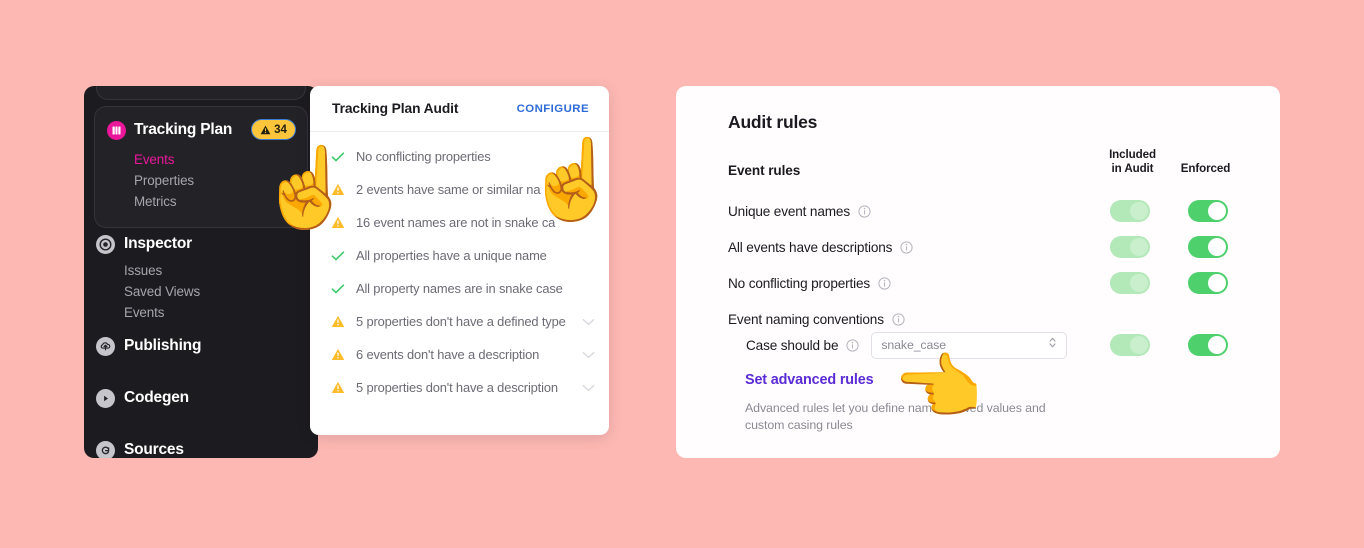 Image resolution: width=1364 pixels, height=548 pixels. What do you see at coordinates (789, 211) in the screenshot?
I see `rule-label: Unique event names` at bounding box center [789, 211].